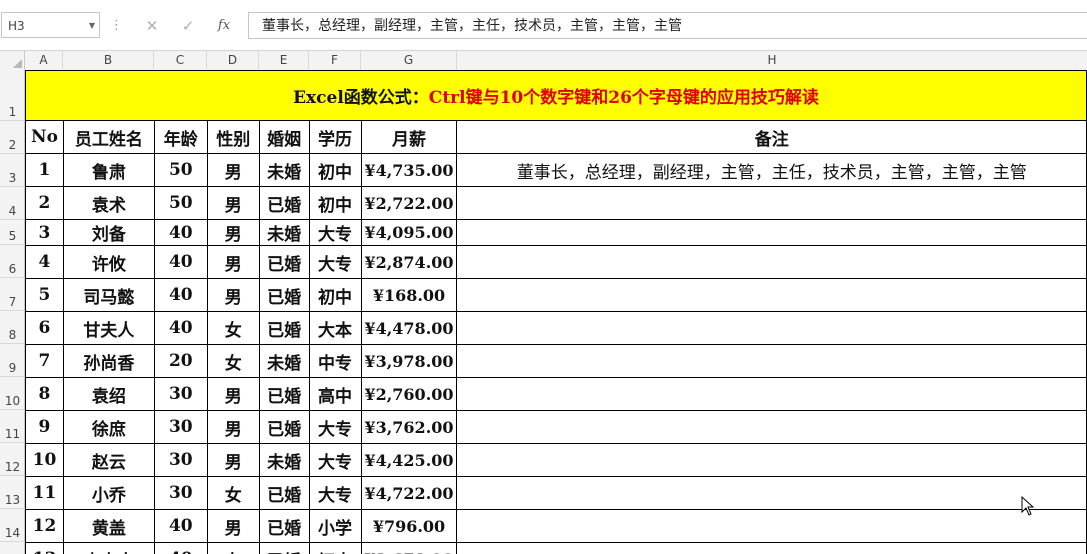 Image resolution: width=1087 pixels, height=554 pixels. What do you see at coordinates (44, 60) in the screenshot?
I see `column-header-a: A` at bounding box center [44, 60].